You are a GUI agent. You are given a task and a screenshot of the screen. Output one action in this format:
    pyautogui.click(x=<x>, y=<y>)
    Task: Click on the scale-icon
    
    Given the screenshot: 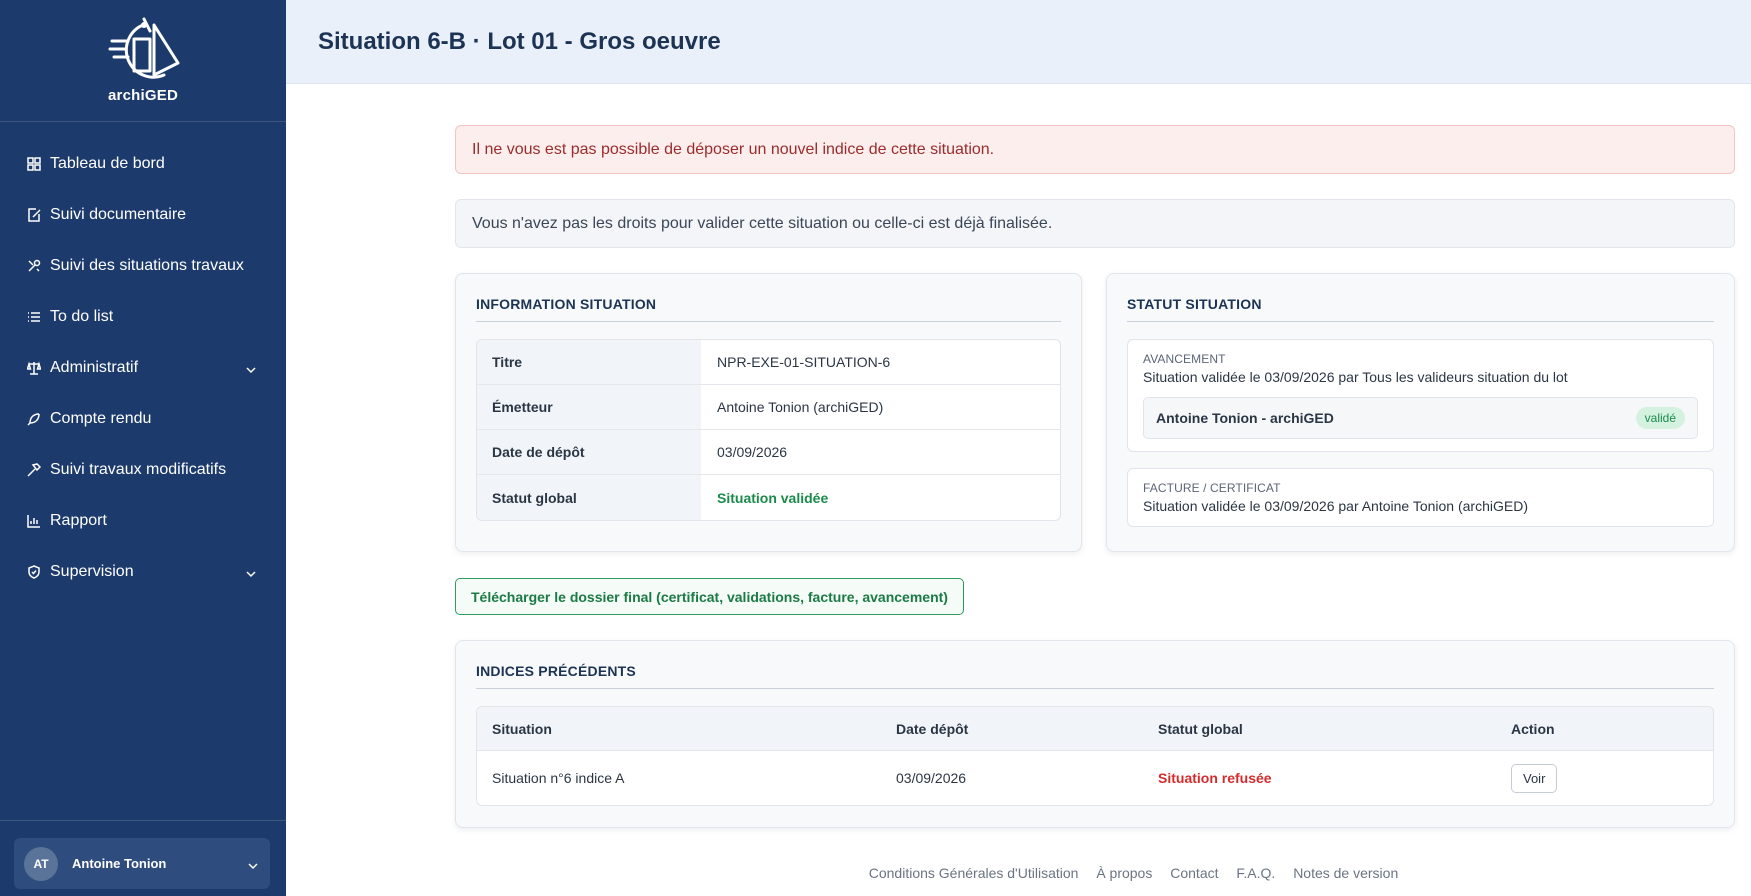 What is the action you would take?
    pyautogui.click(x=34, y=368)
    